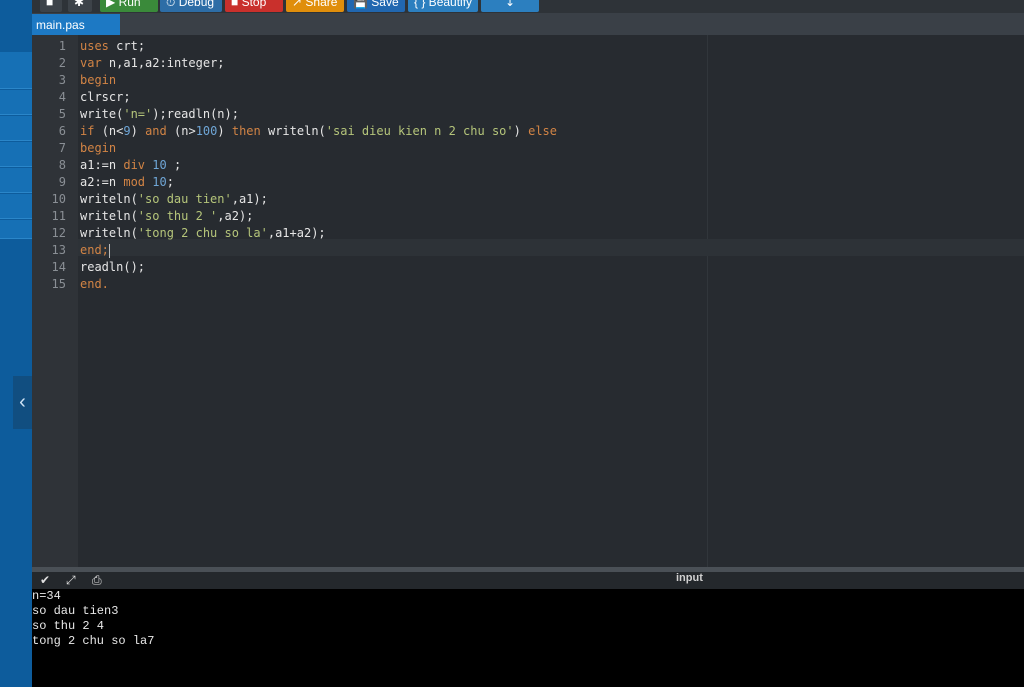 The height and width of the screenshot is (687, 1024). I want to click on tok: ,a1+a2);, so click(296, 233).